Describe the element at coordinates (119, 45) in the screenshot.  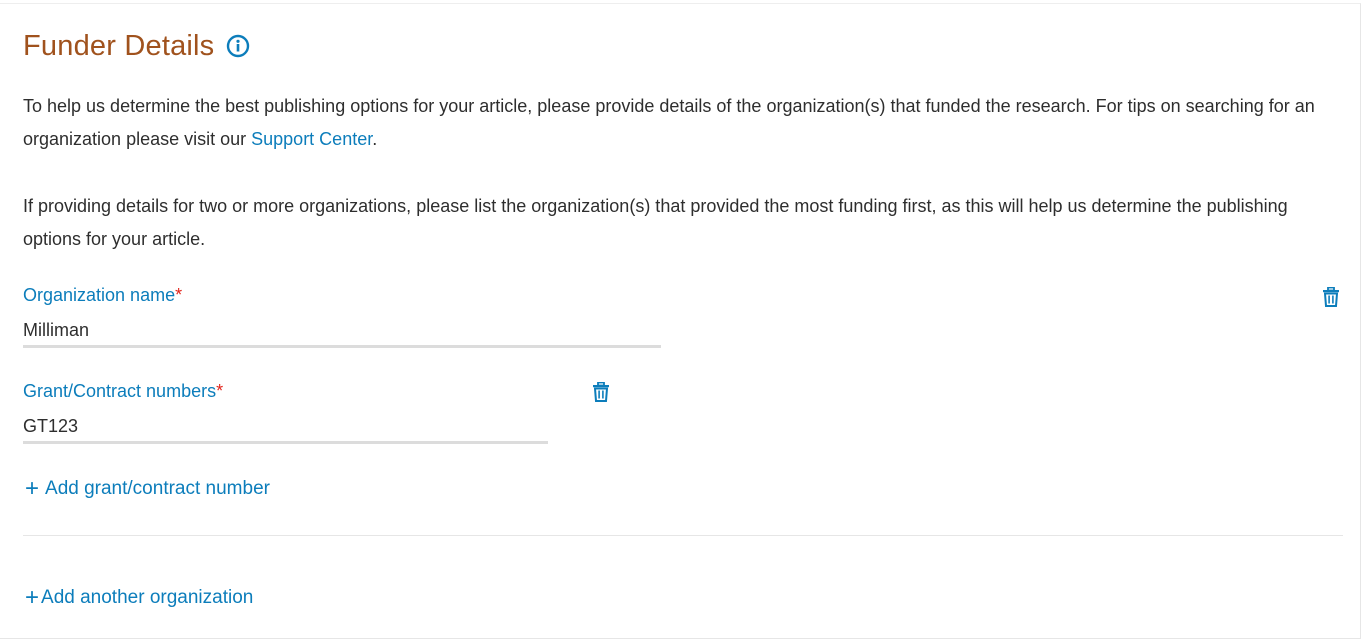
I see `section-title: Funder Details` at that location.